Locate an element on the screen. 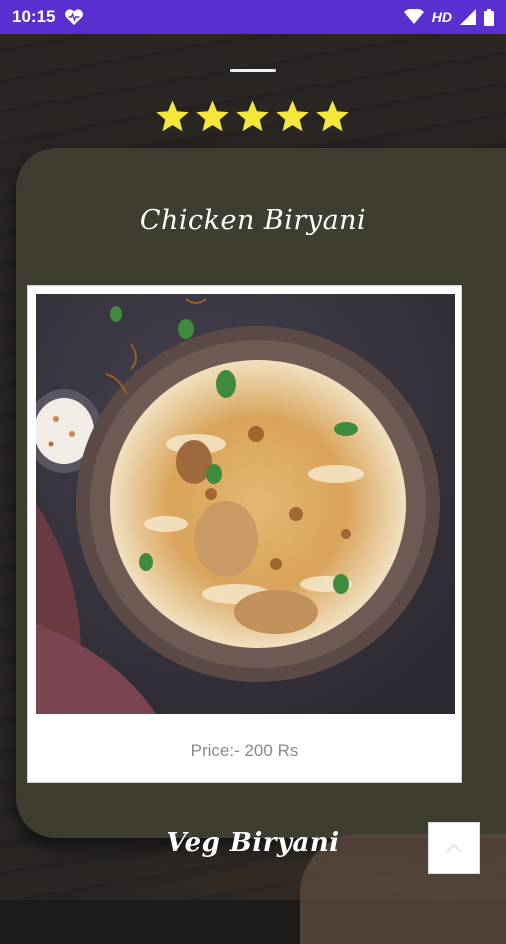 The image size is (506, 944). status-time: 10:15 is located at coordinates (34, 16).